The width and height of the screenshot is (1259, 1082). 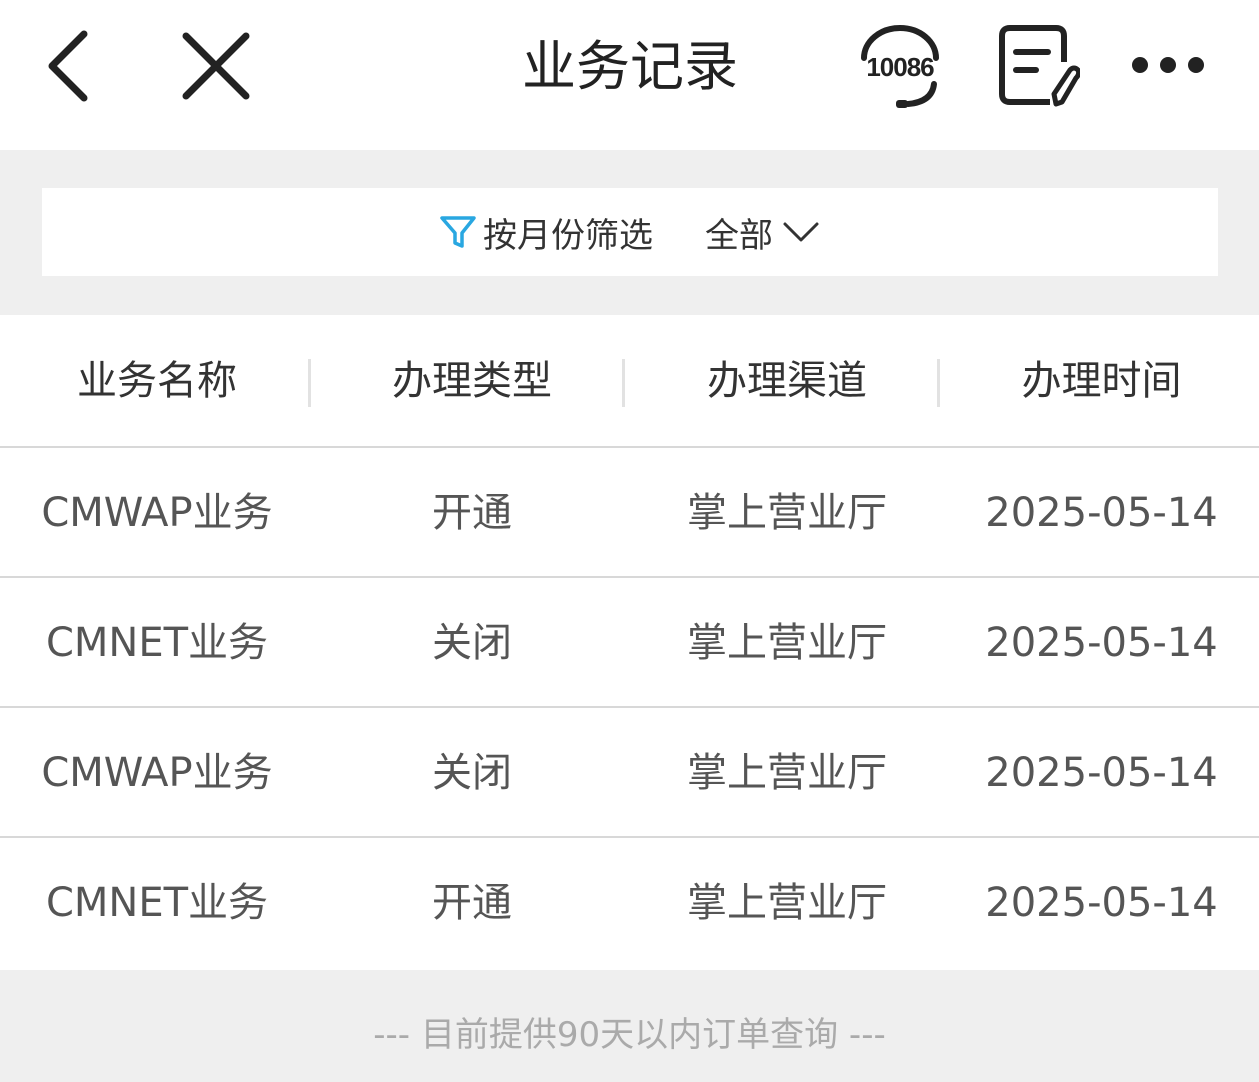 What do you see at coordinates (629, 1035) in the screenshot?
I see `query-range-note: --- 目前提供90天以内订单查询 ---` at bounding box center [629, 1035].